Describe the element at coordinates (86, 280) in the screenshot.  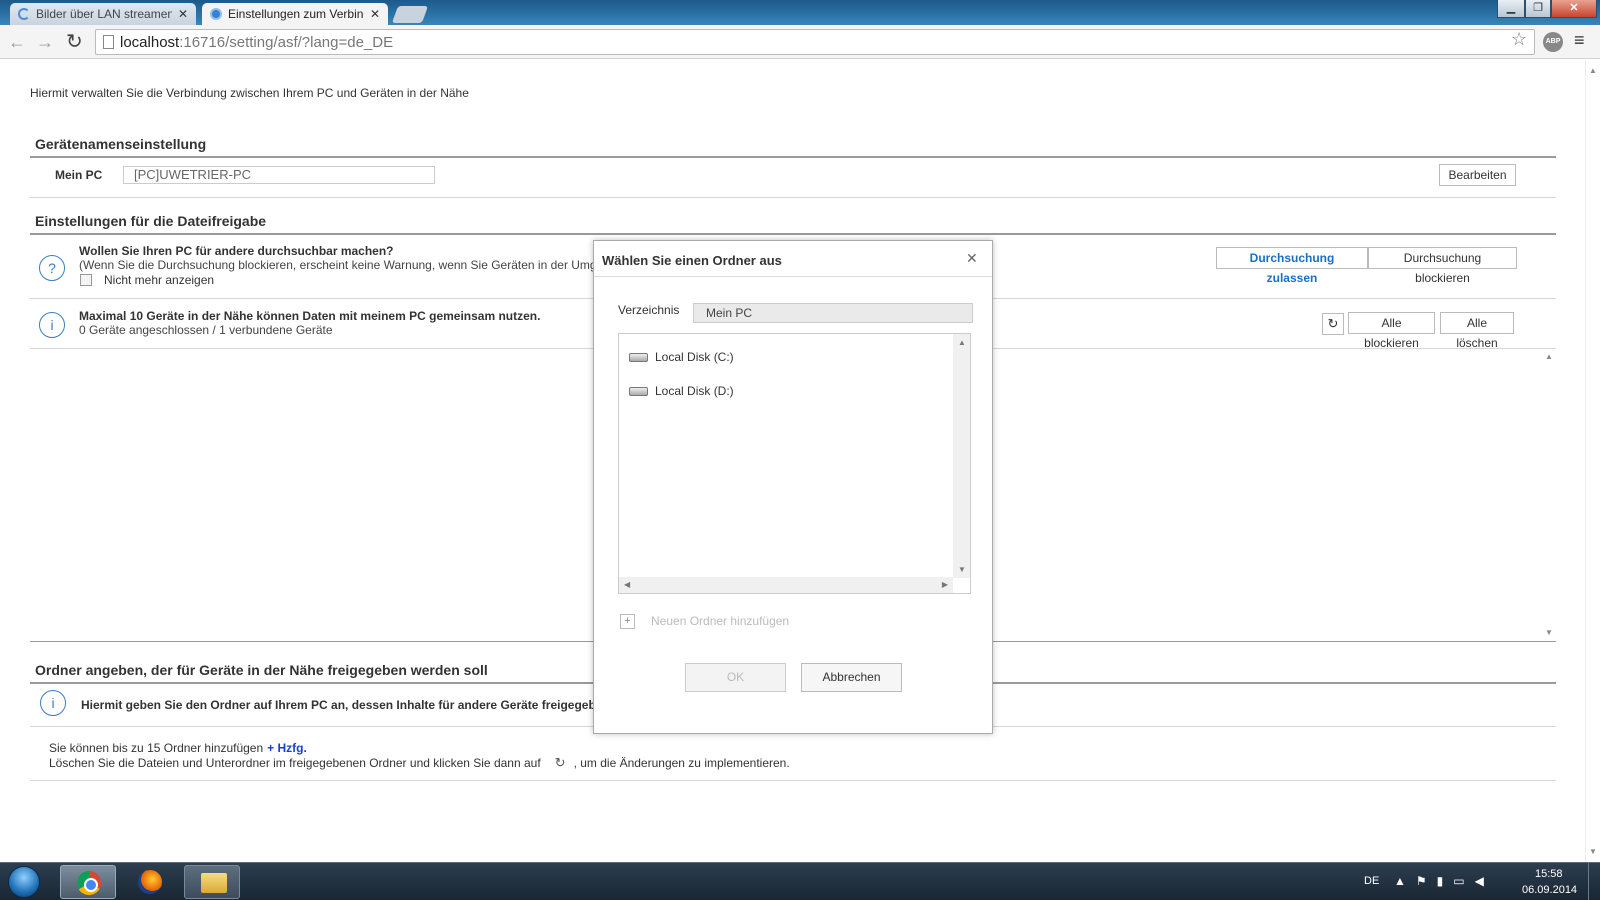
I see `dont-show-again-checkbox` at that location.